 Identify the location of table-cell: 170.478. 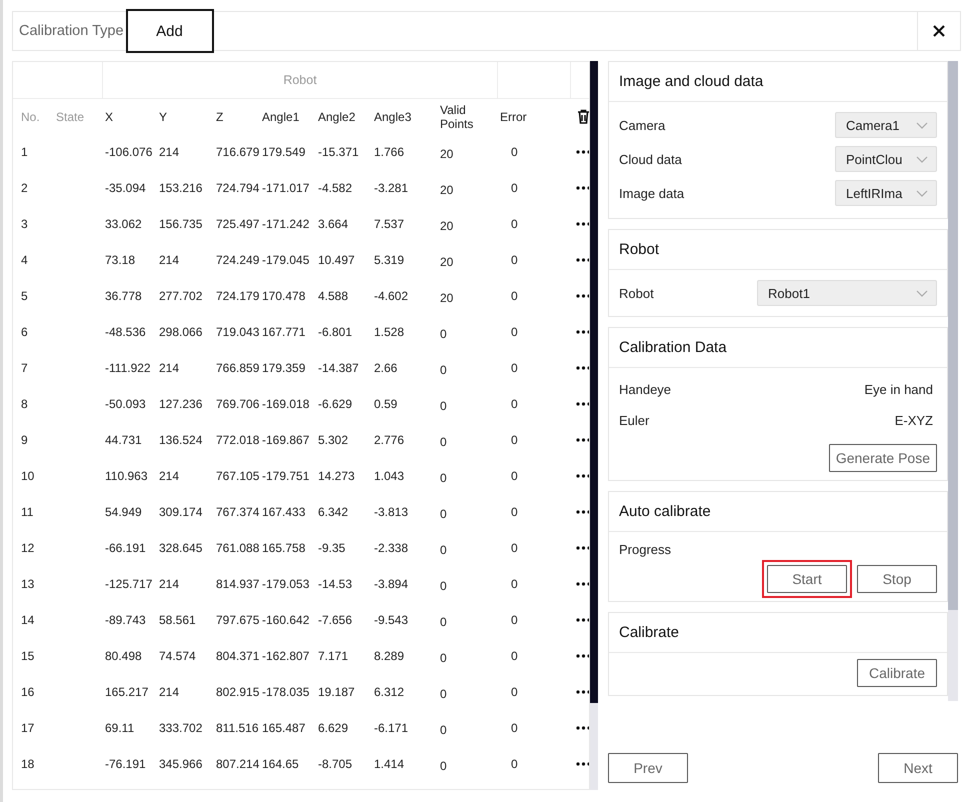
(284, 296).